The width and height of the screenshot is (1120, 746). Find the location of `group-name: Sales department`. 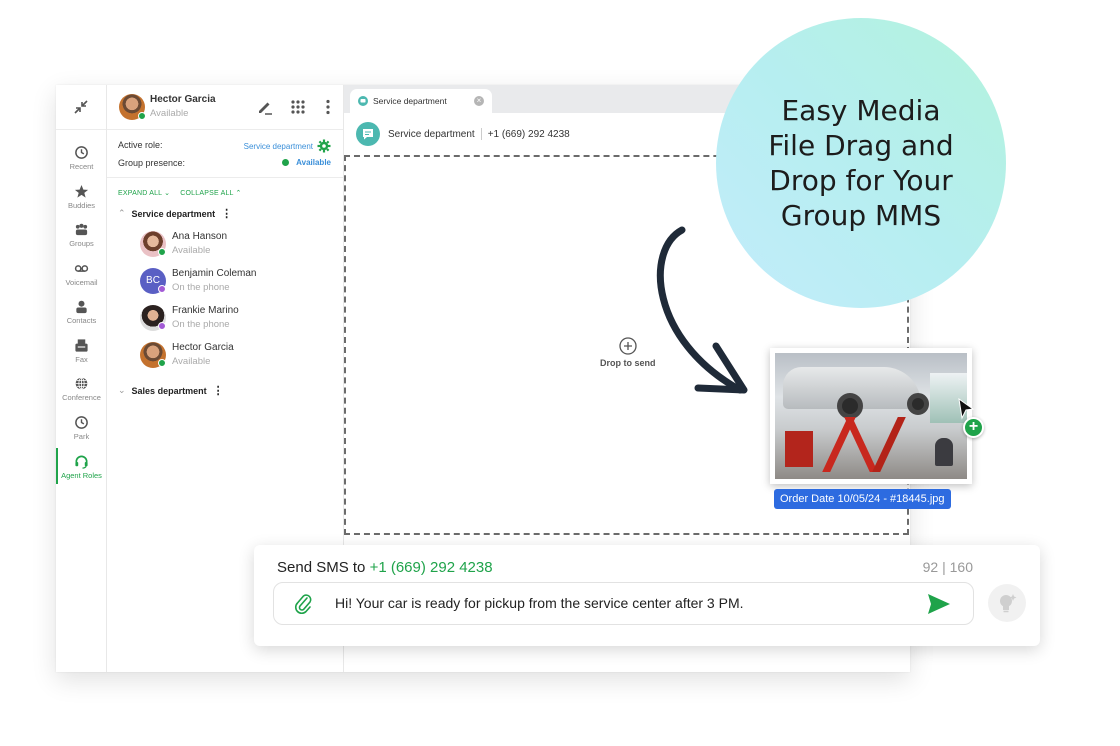

group-name: Sales department is located at coordinates (169, 390).